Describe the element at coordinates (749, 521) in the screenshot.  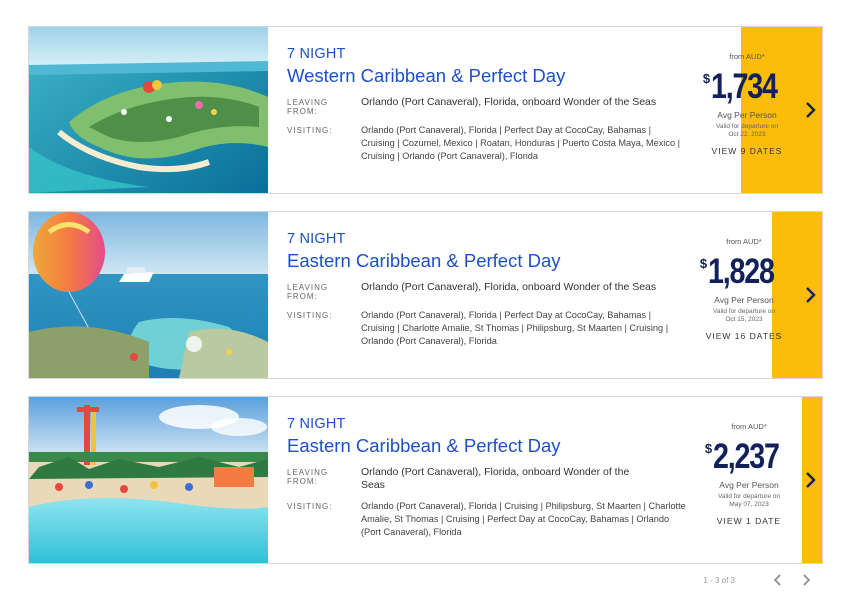
I see `view-dates-button: VIEW 1 DATE` at that location.